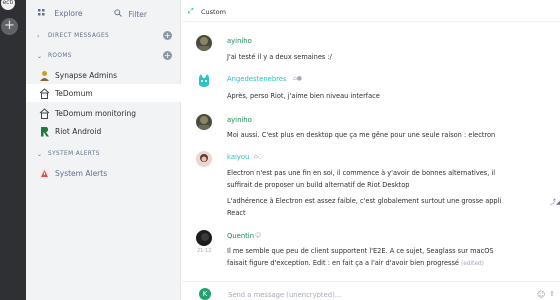 Image resolution: width=560 pixels, height=300 pixels. What do you see at coordinates (257, 79) in the screenshot?
I see `sender-name: Angedestenebres` at bounding box center [257, 79].